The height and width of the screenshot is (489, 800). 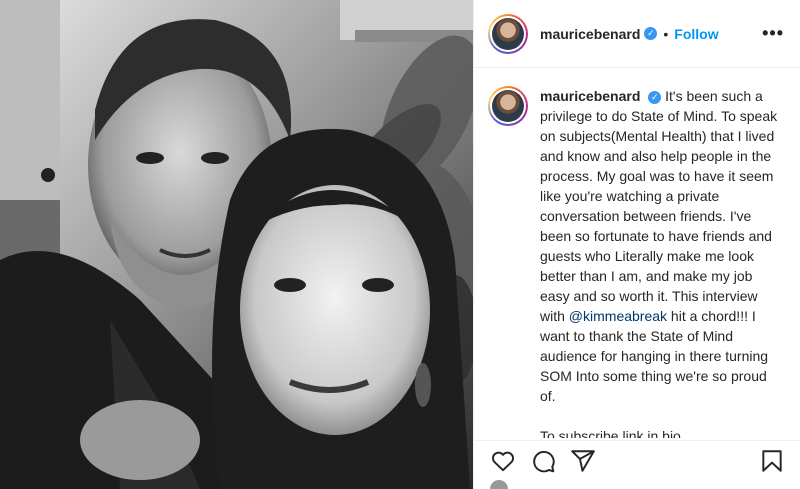 What do you see at coordinates (637, 460) in the screenshot?
I see `post-actions-bar` at bounding box center [637, 460].